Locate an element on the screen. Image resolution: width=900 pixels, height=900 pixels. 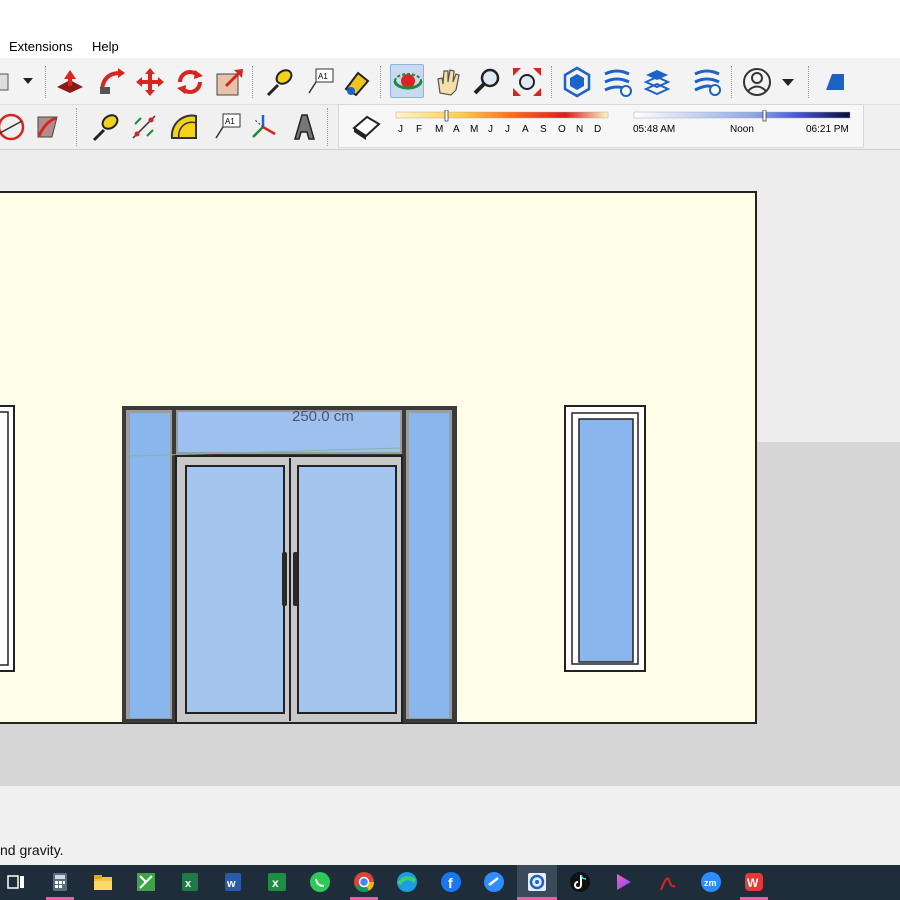
sunset-time: 06:21 PM is located at coordinates (827, 129).